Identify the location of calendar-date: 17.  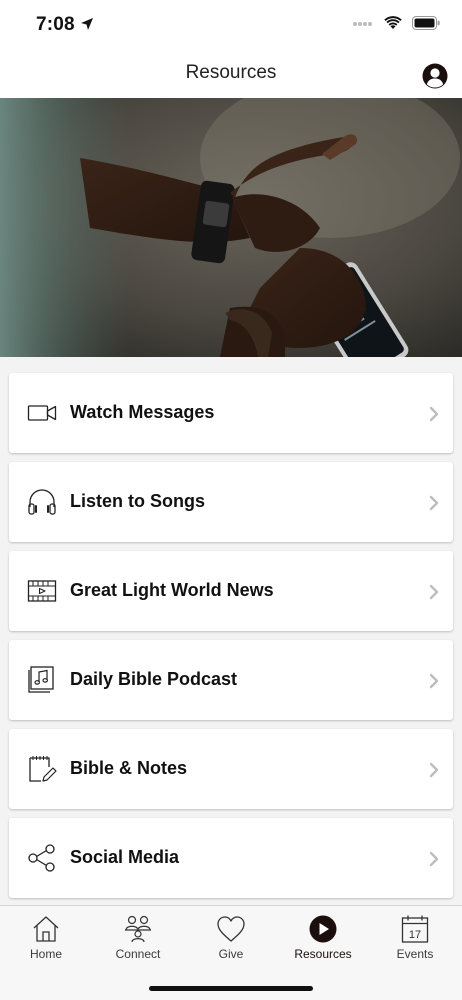
(415, 935).